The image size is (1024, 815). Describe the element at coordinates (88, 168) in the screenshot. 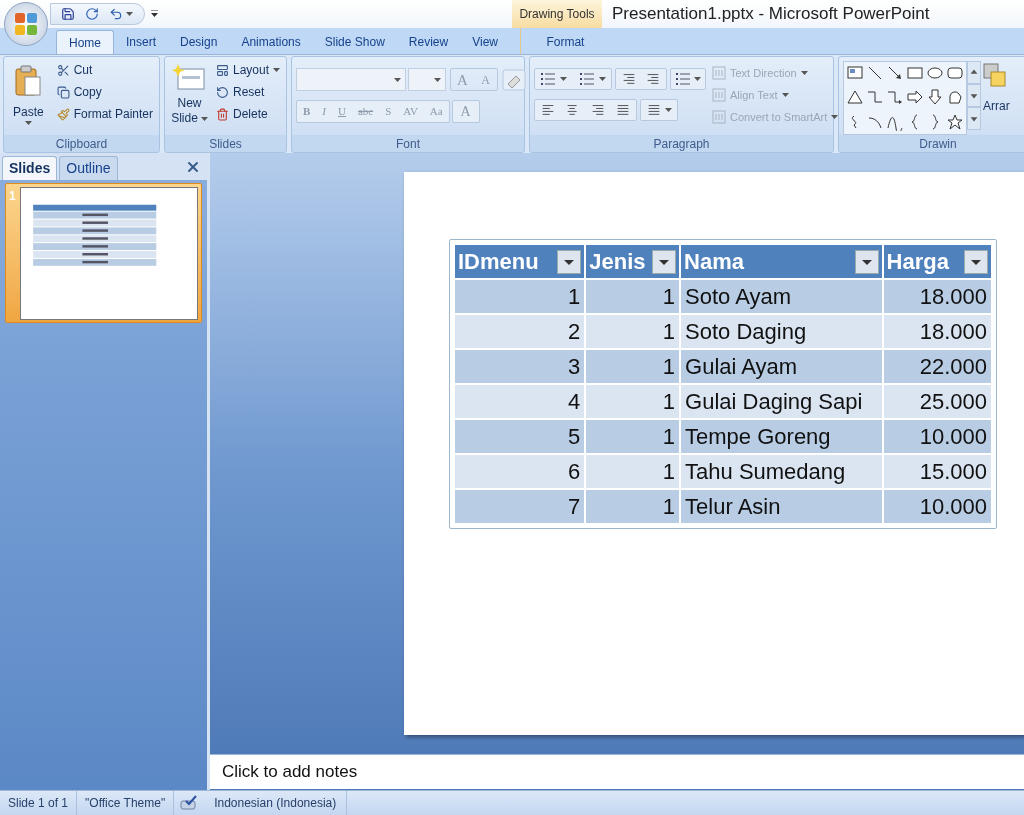

I see `pane-tab: Outline` at that location.